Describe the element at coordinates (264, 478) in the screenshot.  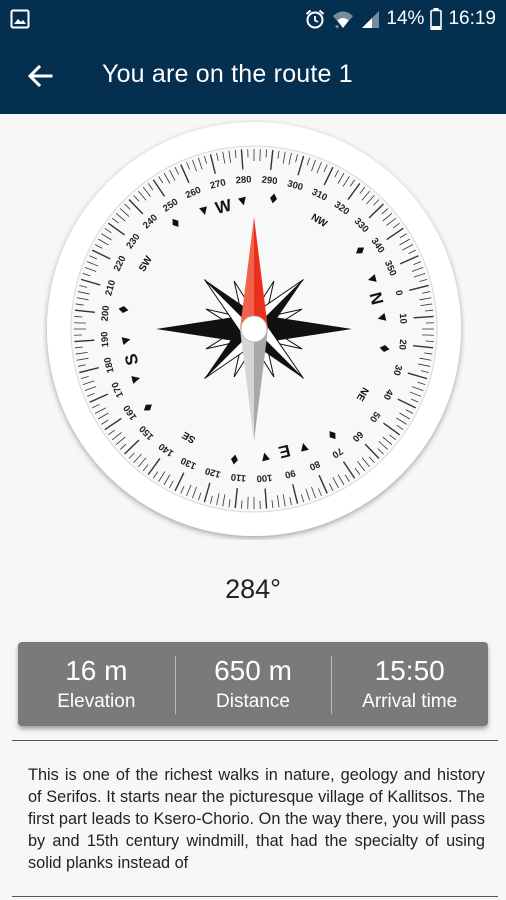
I see `dial-degree-label: 100` at that location.